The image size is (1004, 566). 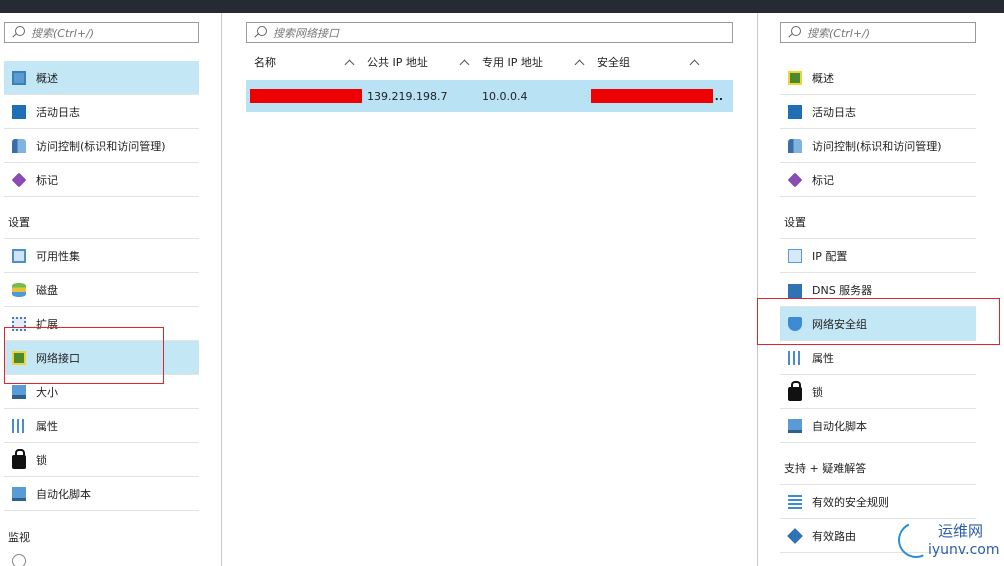 I want to click on column-label: 公共 IP 地址, so click(x=397, y=62).